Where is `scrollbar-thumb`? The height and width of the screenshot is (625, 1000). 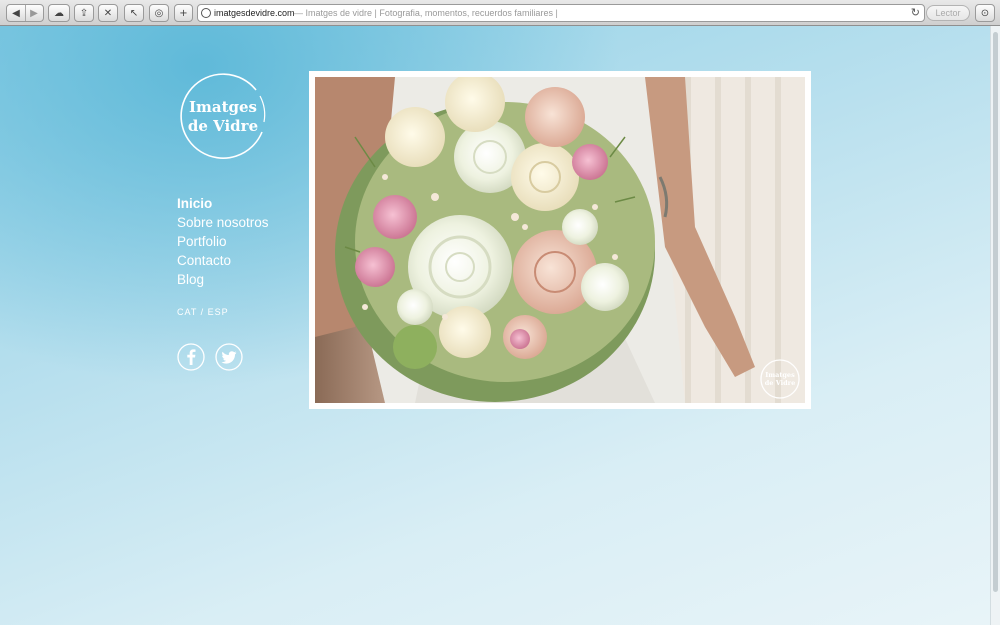 scrollbar-thumb is located at coordinates (995, 312).